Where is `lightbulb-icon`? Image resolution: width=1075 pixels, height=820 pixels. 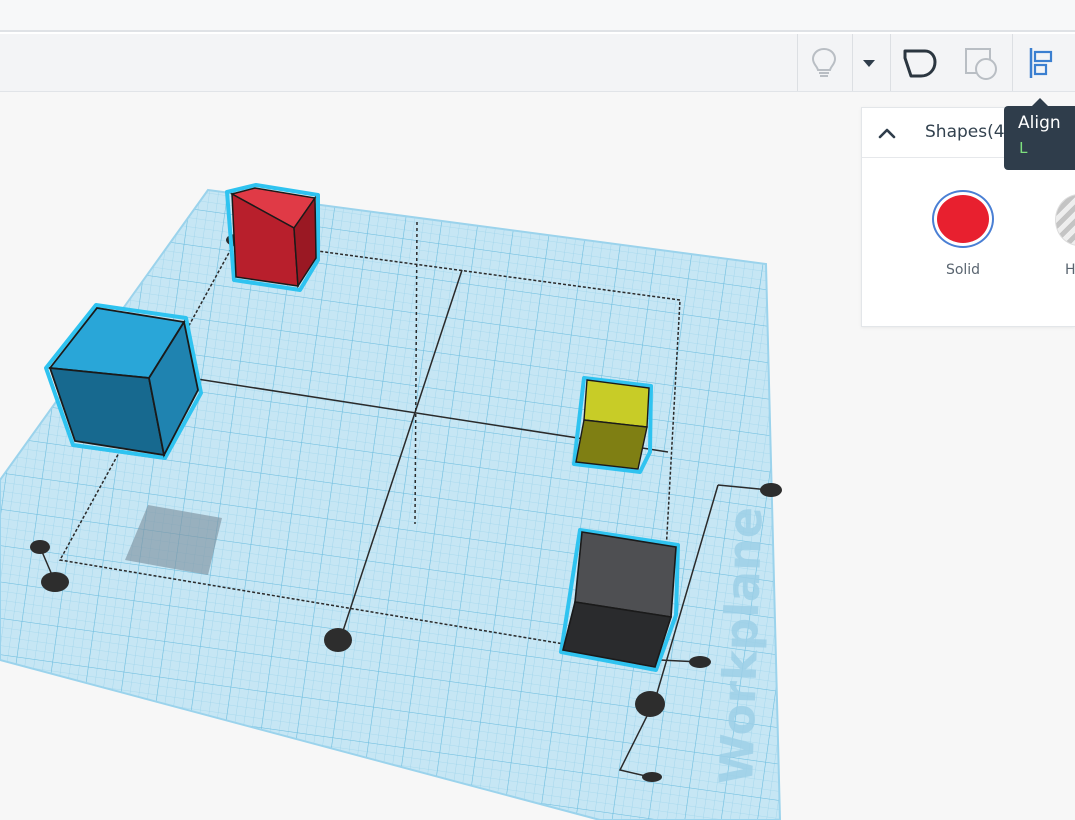
lightbulb-icon is located at coordinates (824, 63).